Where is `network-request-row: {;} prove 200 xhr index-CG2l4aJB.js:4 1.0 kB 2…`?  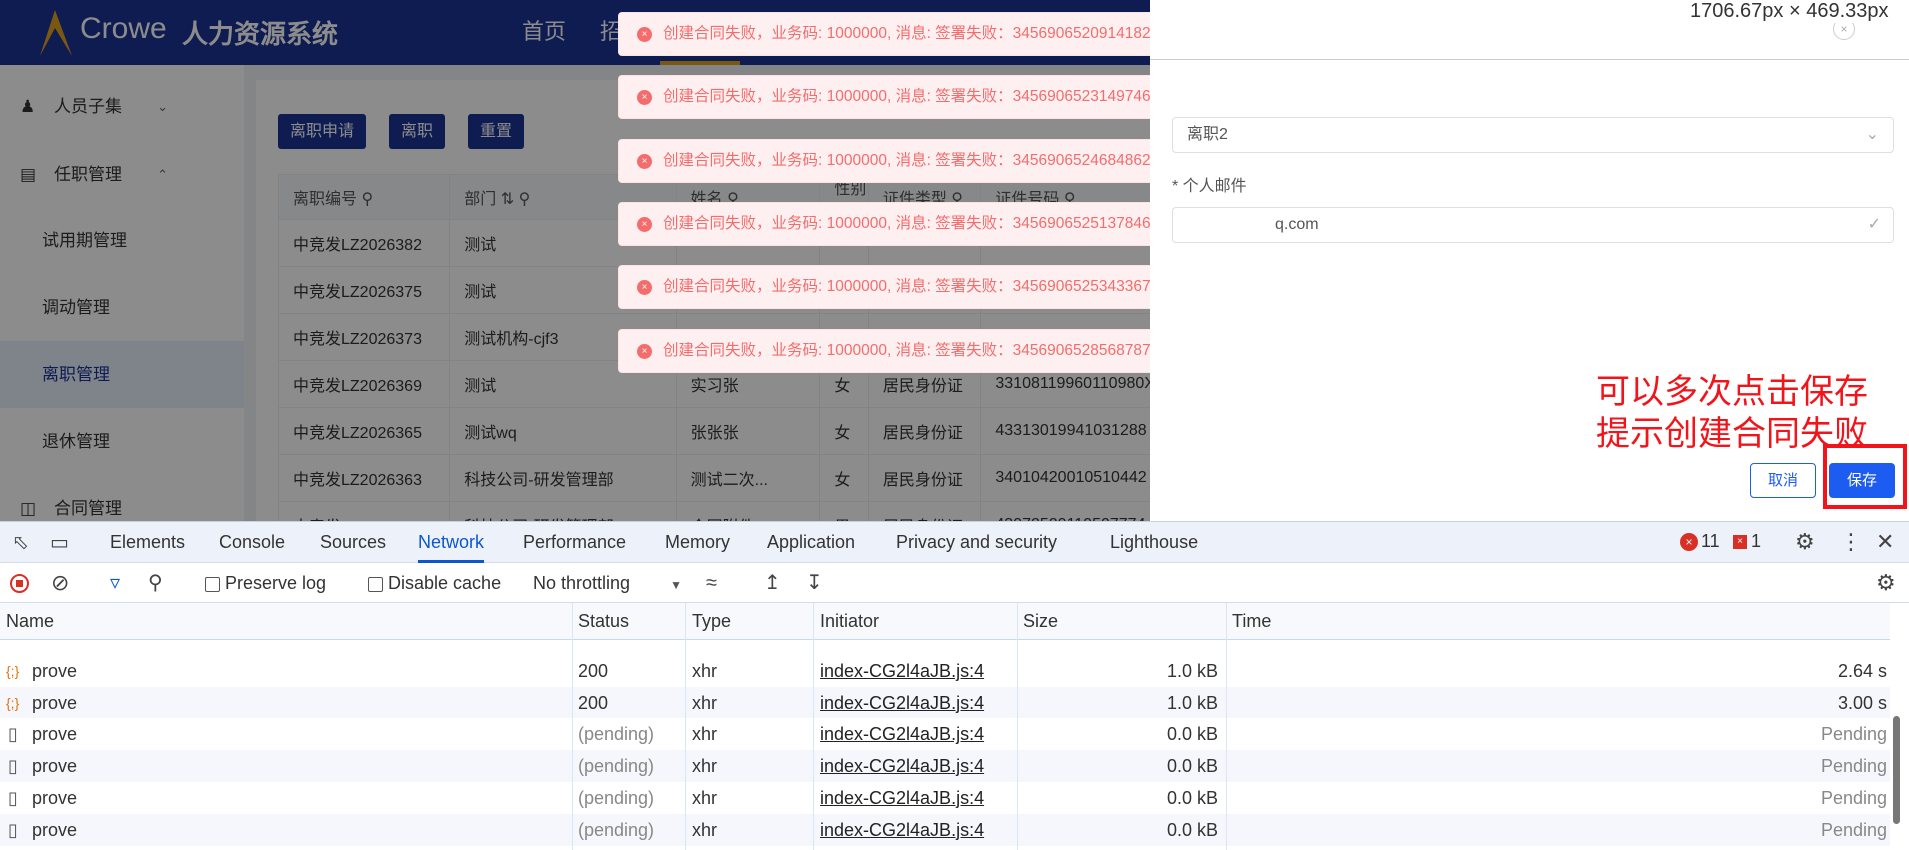
network-request-row: {;} prove 200 xhr index-CG2l4aJB.js:4 1.0 kB 2… is located at coordinates (945, 671).